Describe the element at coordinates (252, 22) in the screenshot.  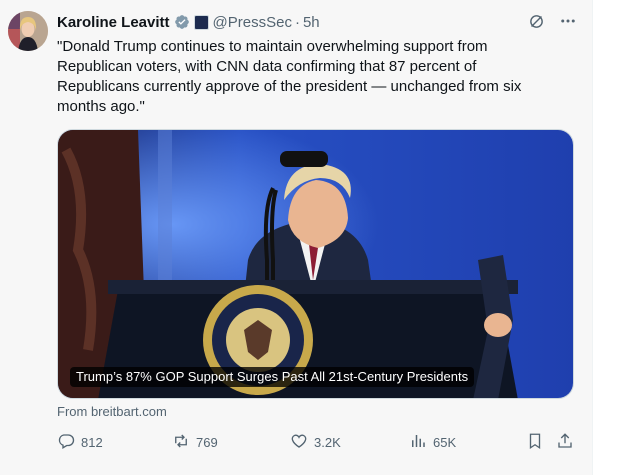
I see `author-handle: @PressSec` at that location.